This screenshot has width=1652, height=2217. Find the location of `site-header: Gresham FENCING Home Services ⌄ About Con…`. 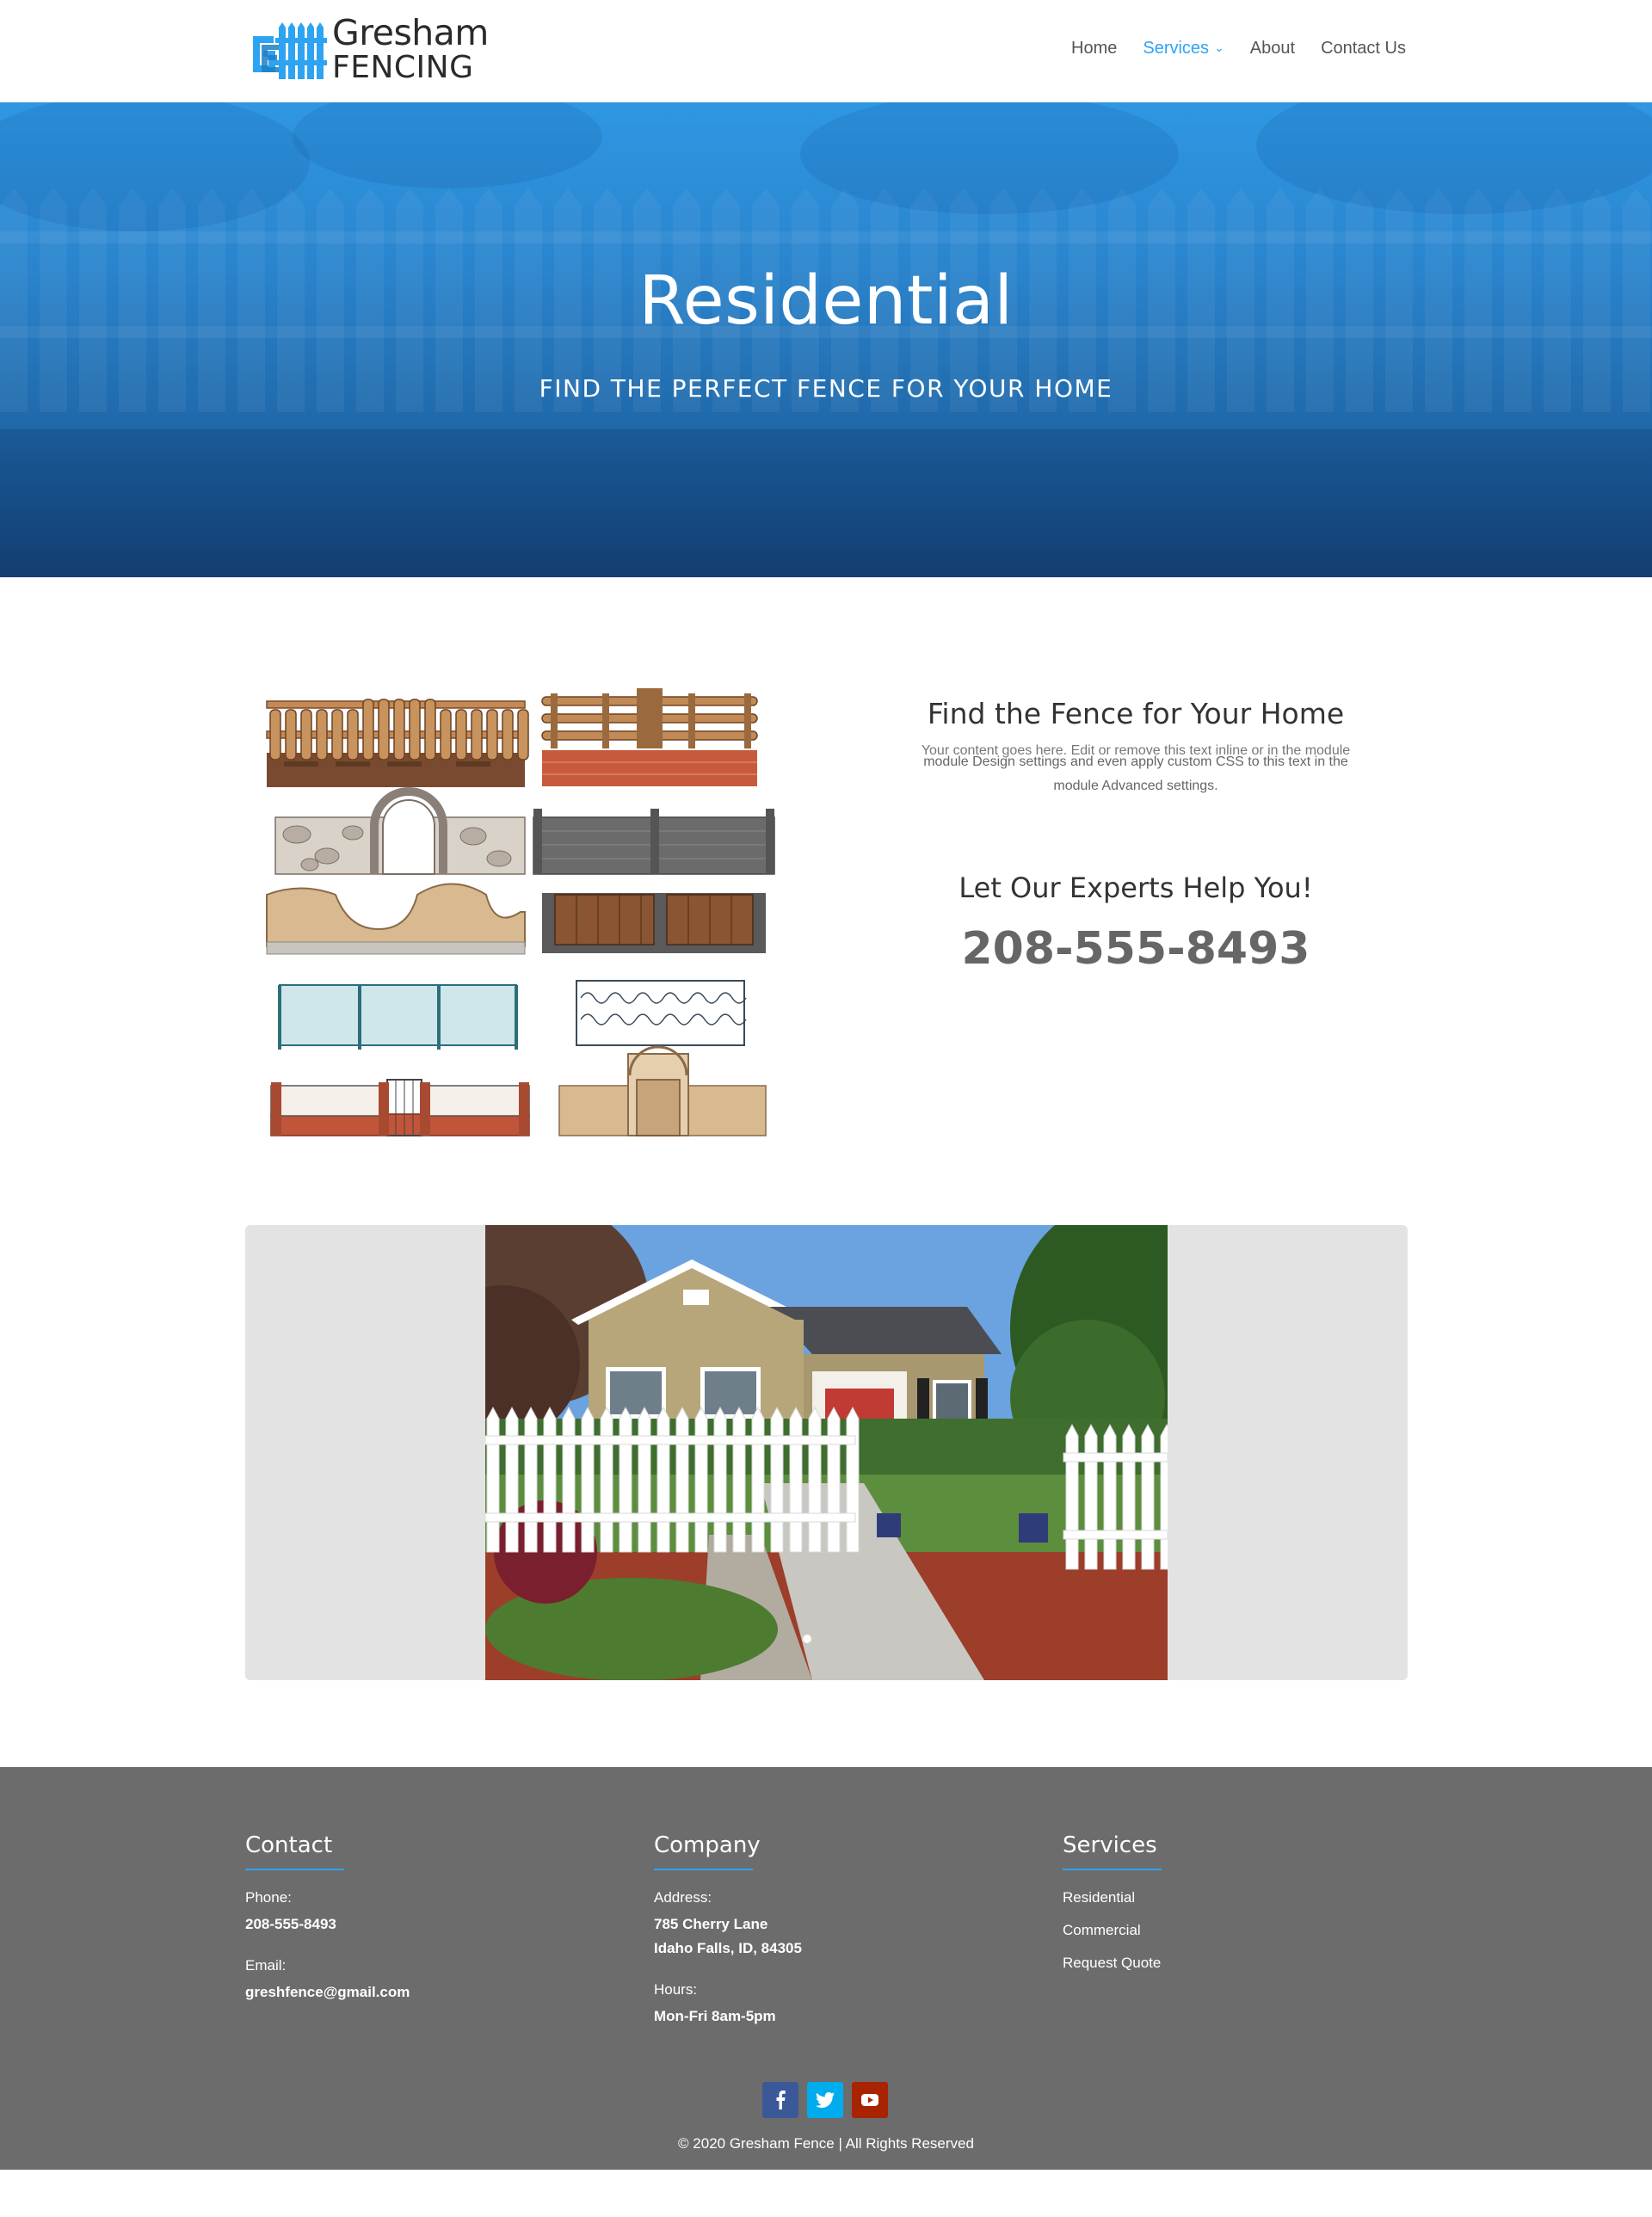

site-header: Gresham FENCING Home Services ⌄ About Con… is located at coordinates (826, 51).